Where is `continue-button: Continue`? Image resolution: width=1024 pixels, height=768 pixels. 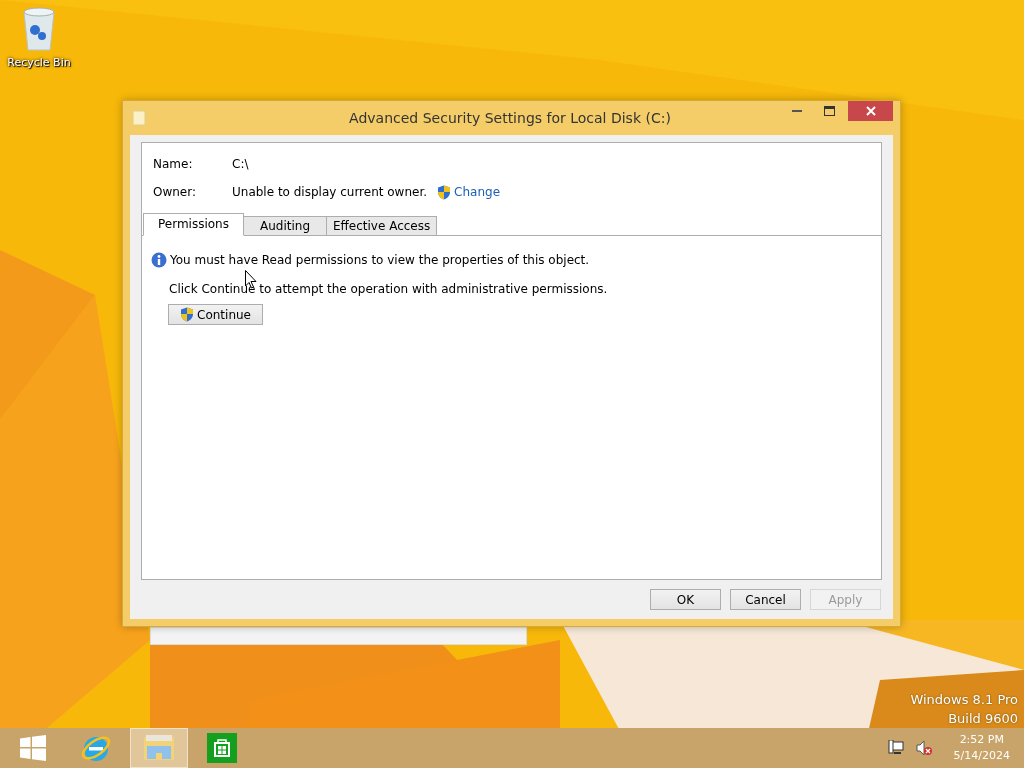 continue-button: Continue is located at coordinates (215, 314).